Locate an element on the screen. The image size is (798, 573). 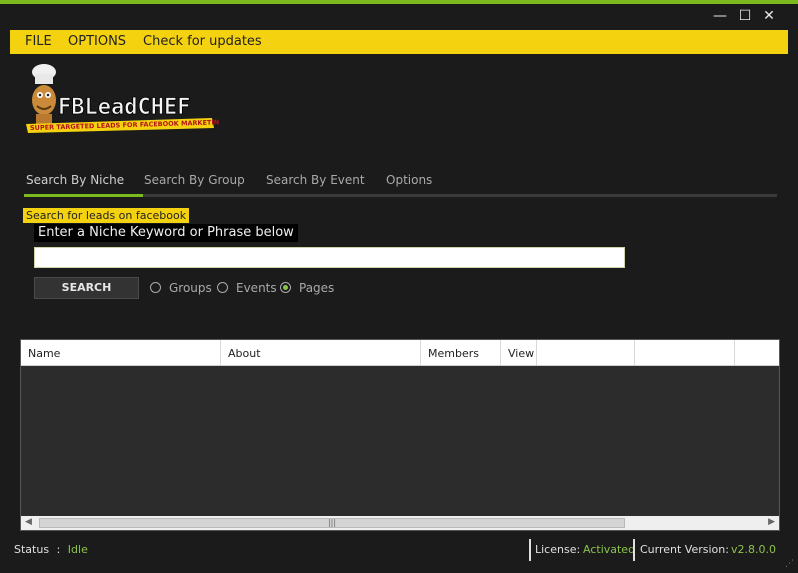
search-button: SEARCH is located at coordinates (86, 288).